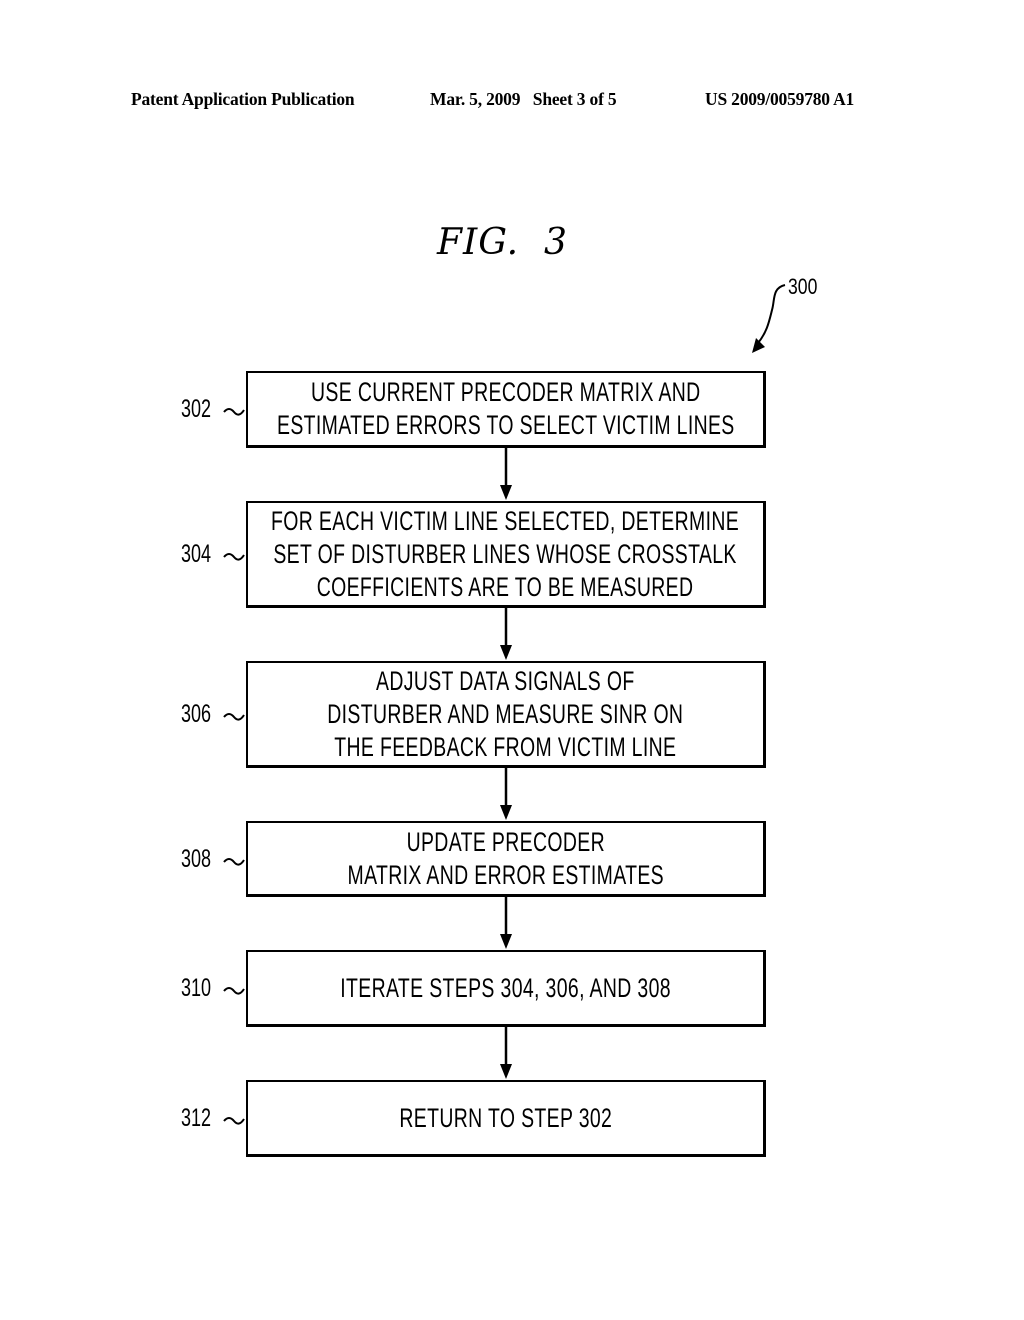  What do you see at coordinates (196, 988) in the screenshot?
I see `step-label-310: 310` at bounding box center [196, 988].